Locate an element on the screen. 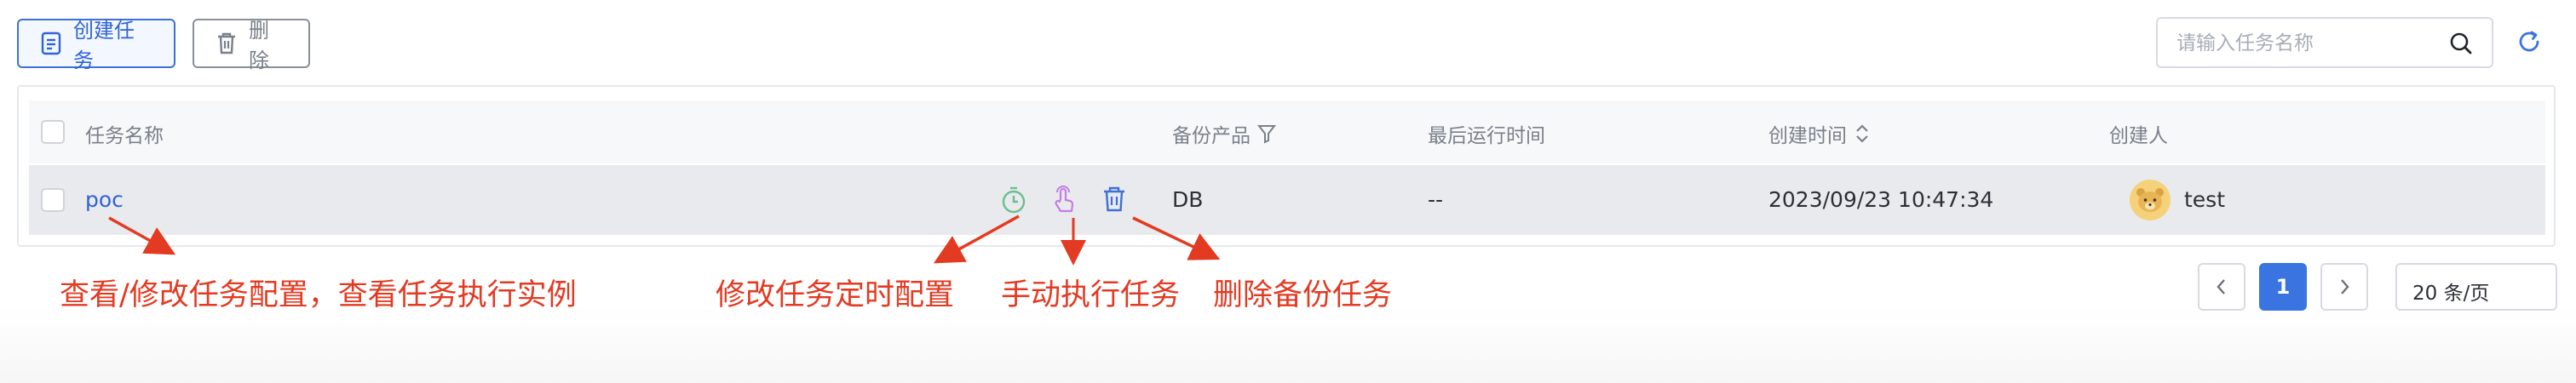 The height and width of the screenshot is (383, 2576). annotation-arrow-delete is located at coordinates (1176, 238).